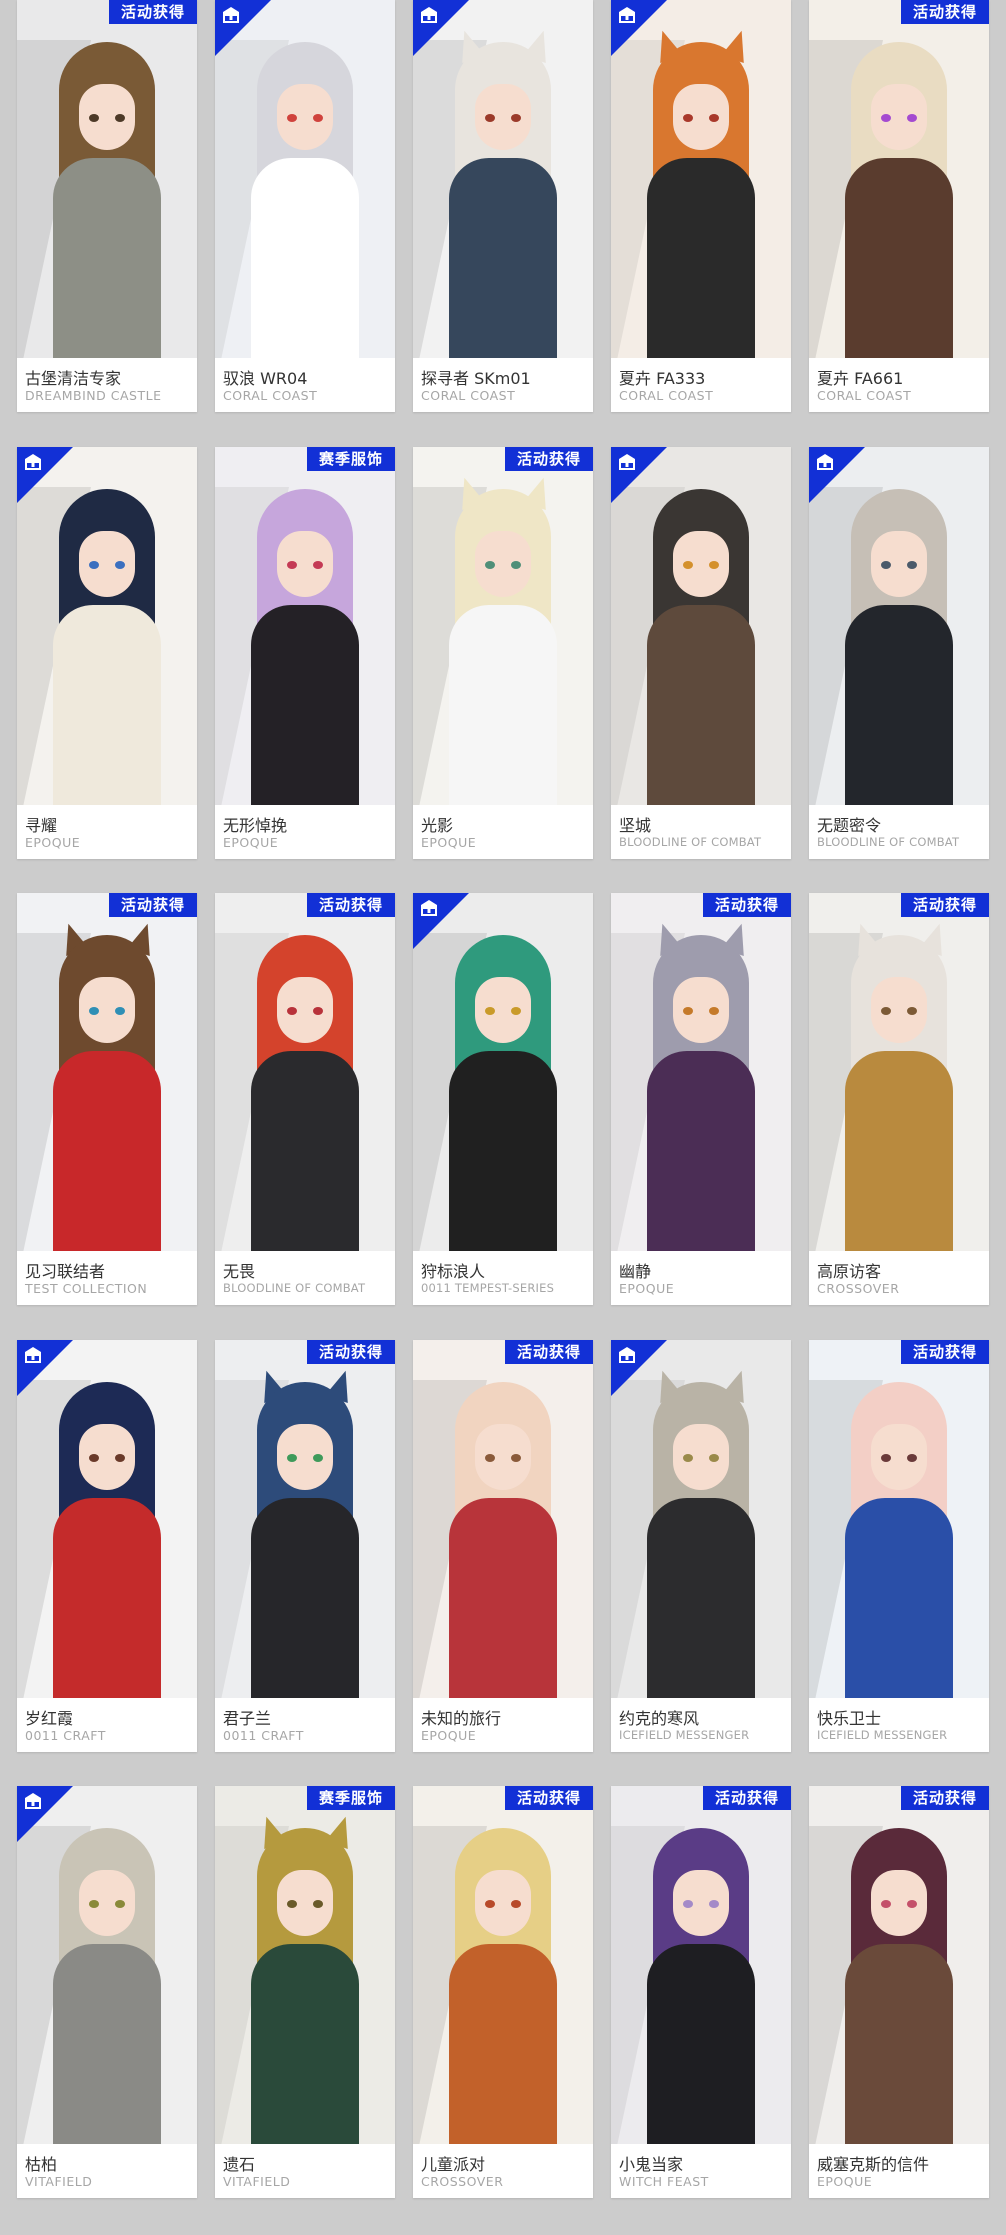  I want to click on skin-card: 赛季服饰 遗石 VITAFIELD, so click(305, 1992).